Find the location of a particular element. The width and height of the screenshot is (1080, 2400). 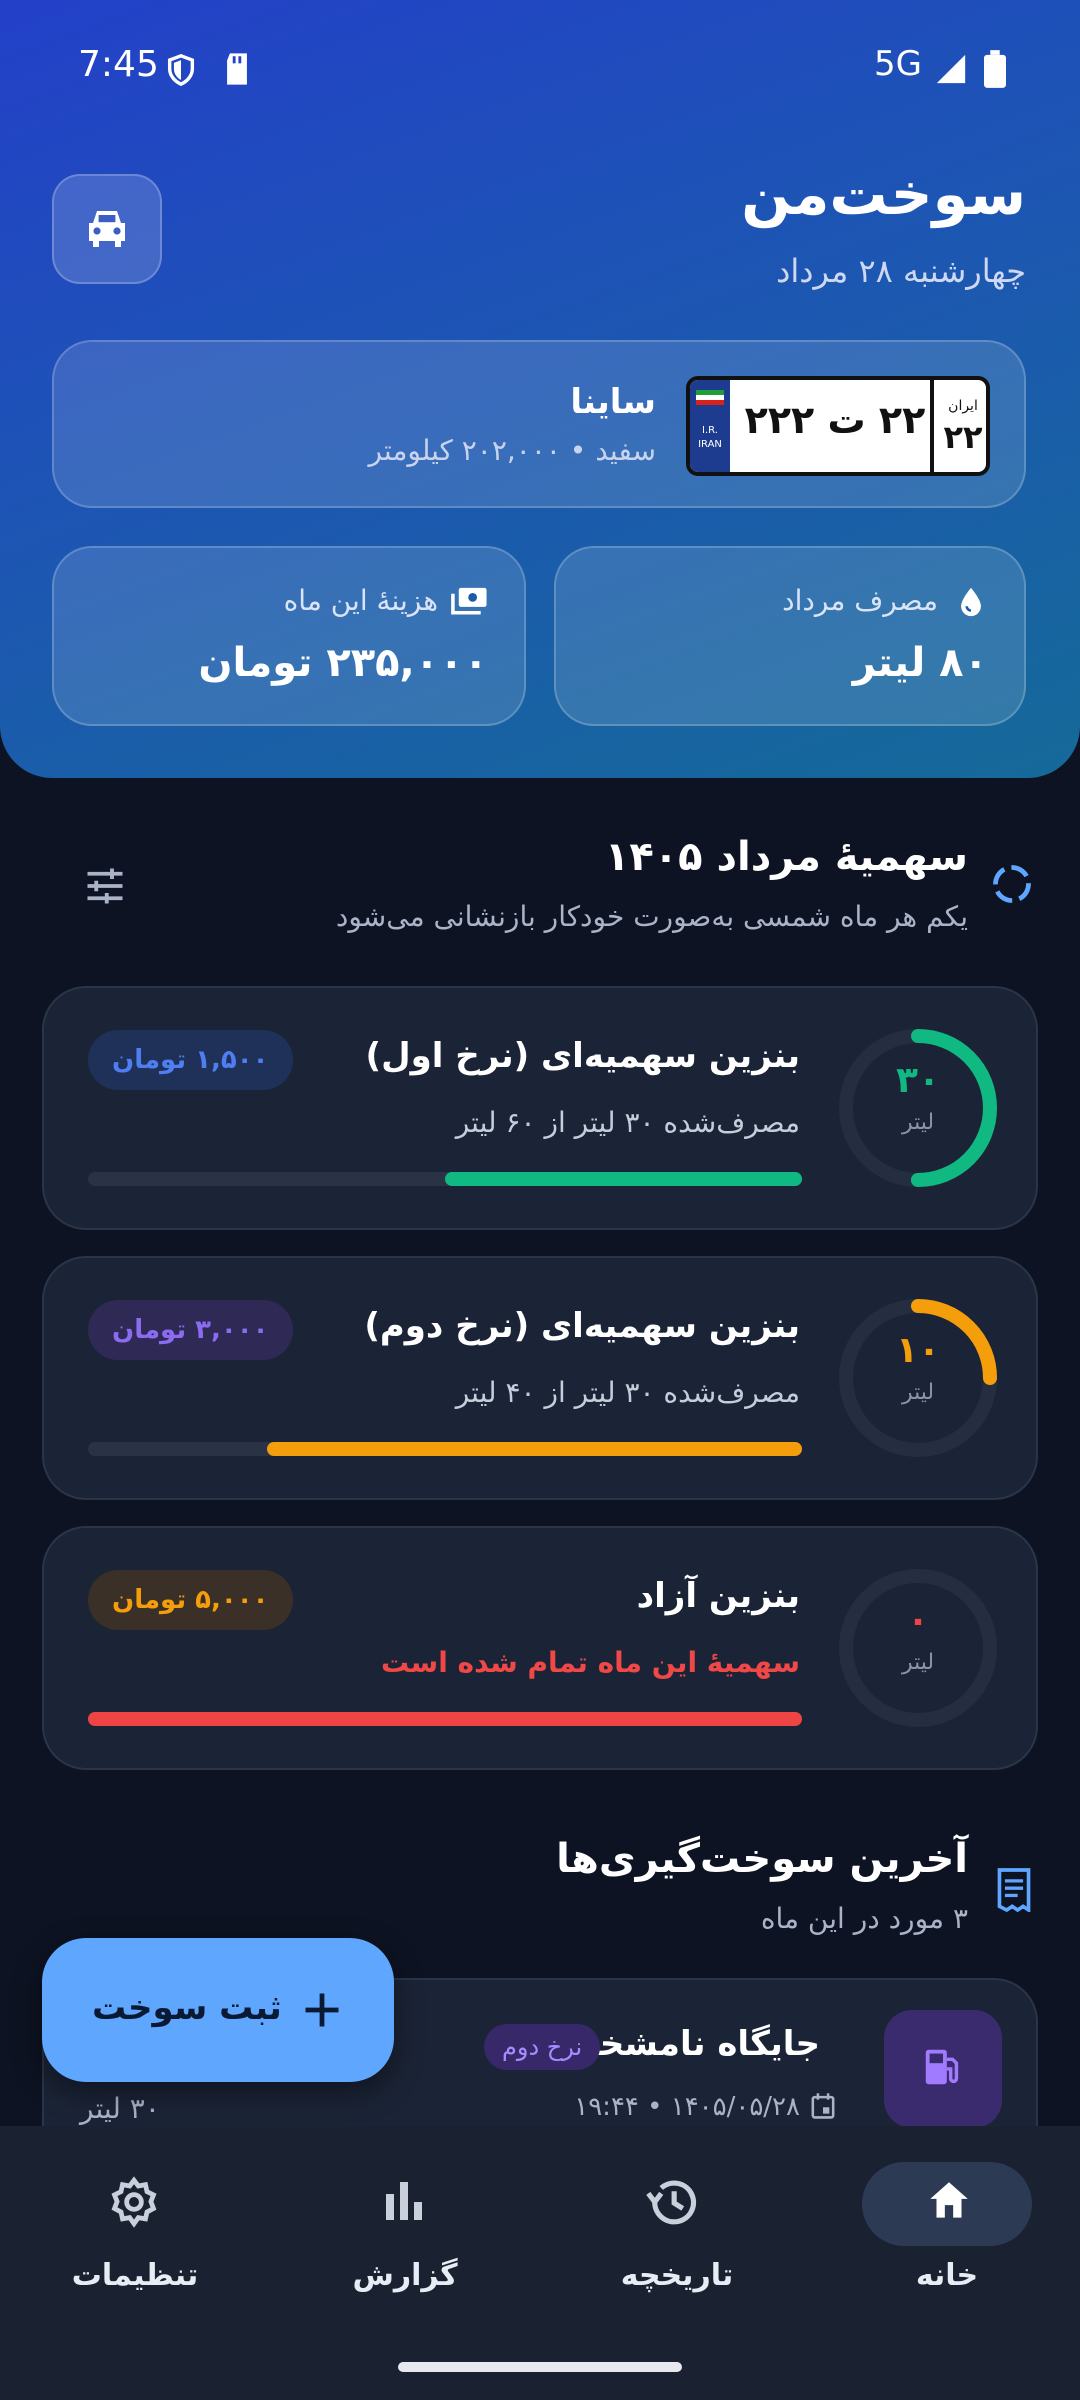

fuel-name: بنزین آزاد is located at coordinates (718, 1596).